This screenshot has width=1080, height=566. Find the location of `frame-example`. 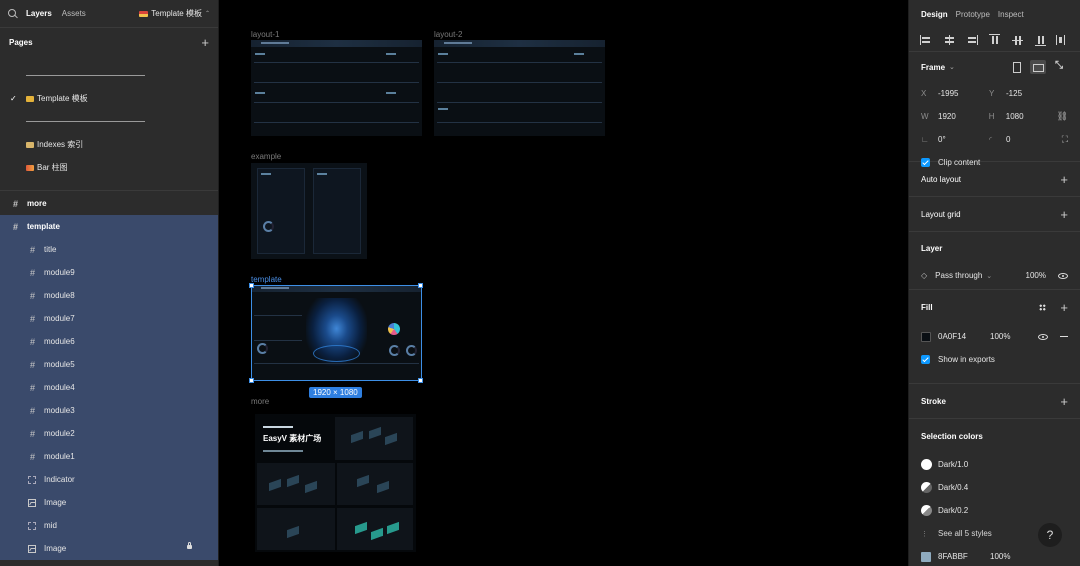

frame-example is located at coordinates (309, 211).